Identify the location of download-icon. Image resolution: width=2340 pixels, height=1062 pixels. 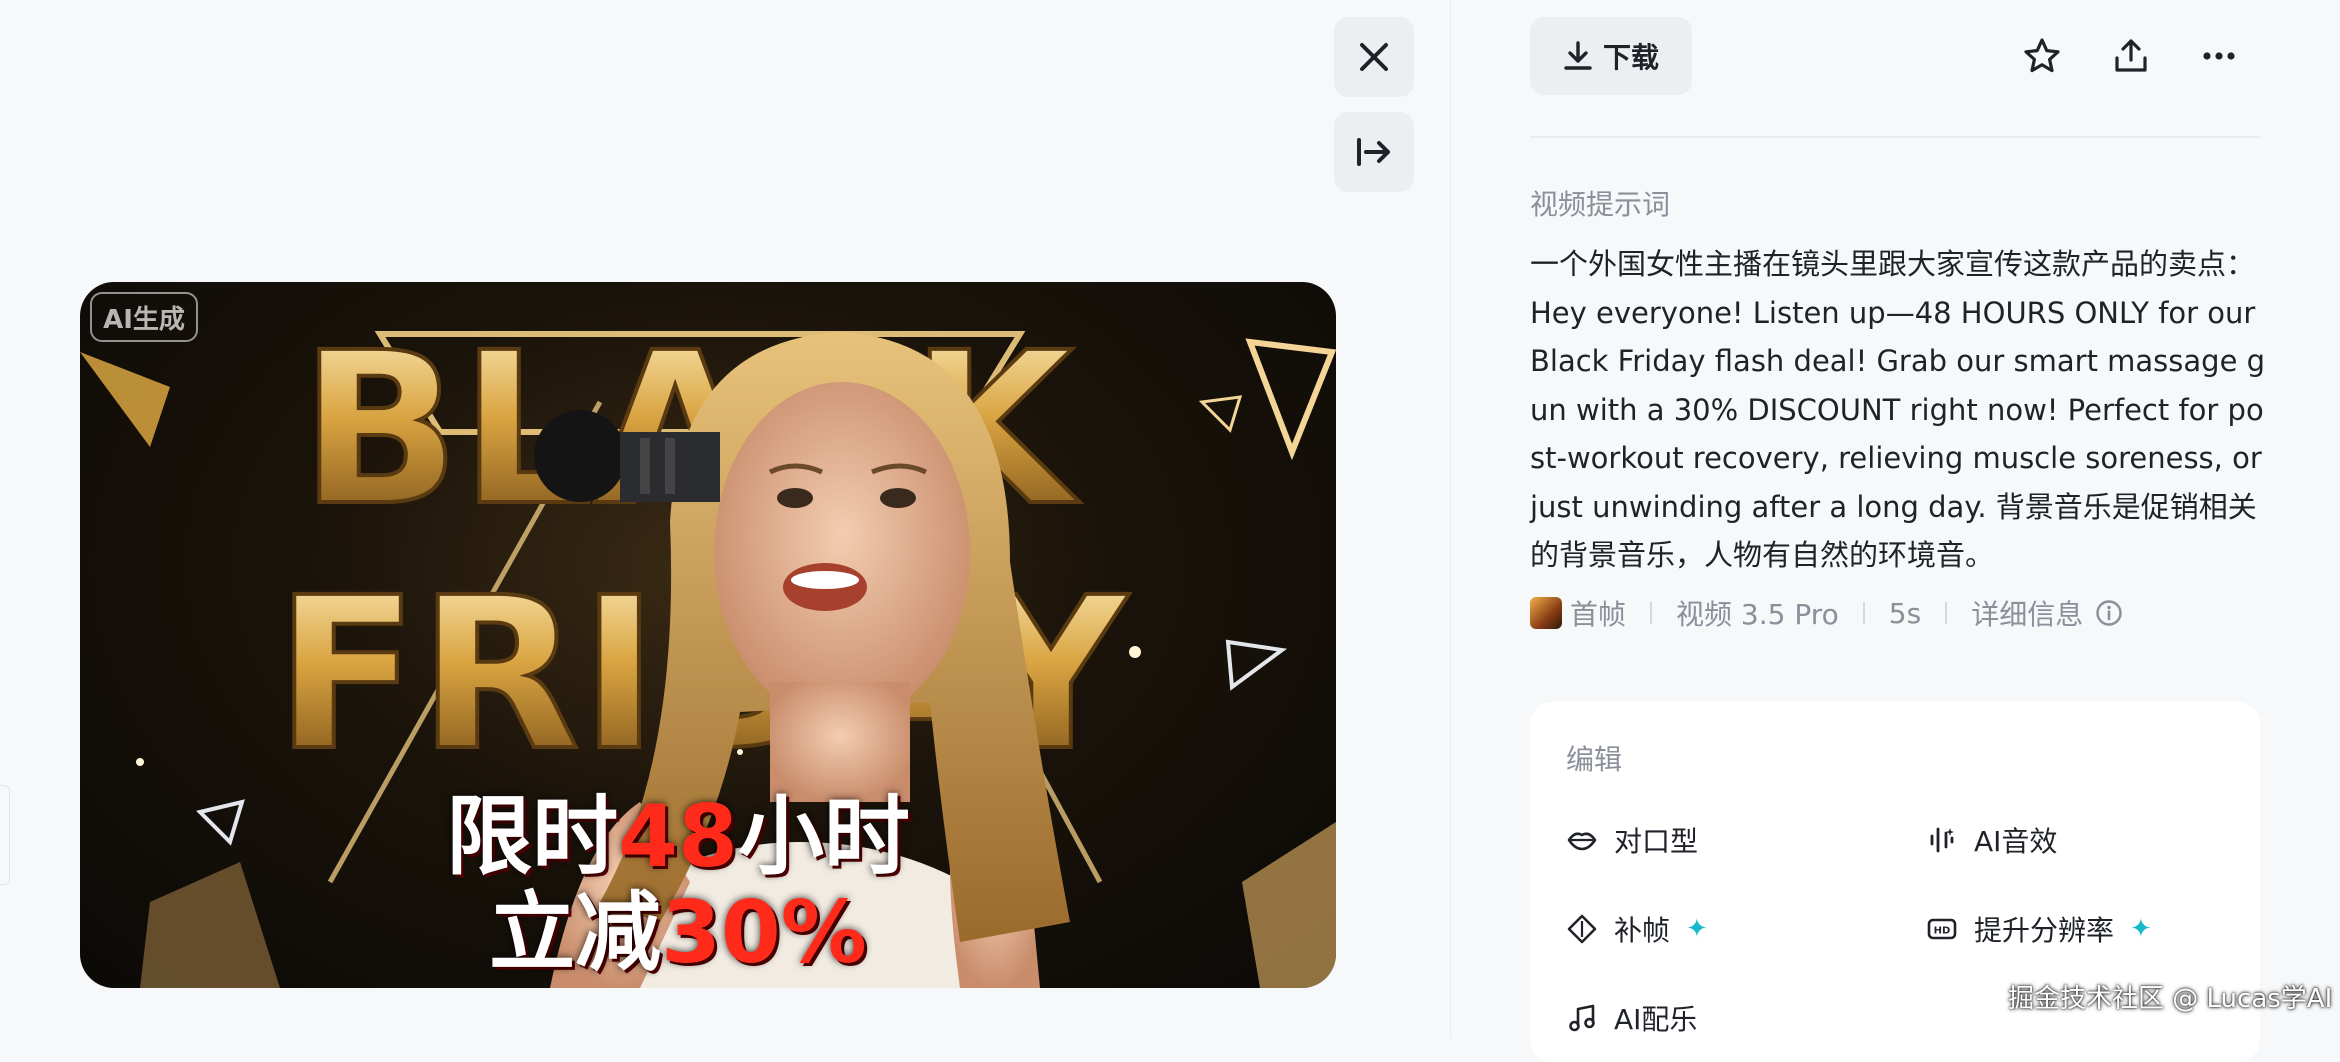
(1578, 55).